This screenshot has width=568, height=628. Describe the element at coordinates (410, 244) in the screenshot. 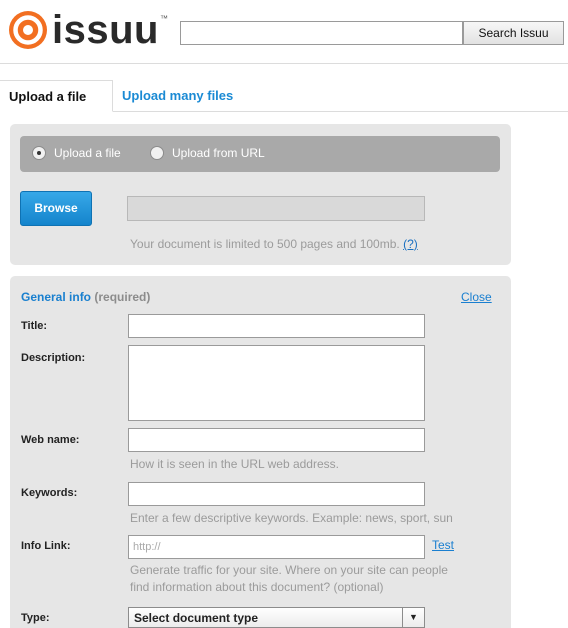

I see `help-link: (?)` at that location.